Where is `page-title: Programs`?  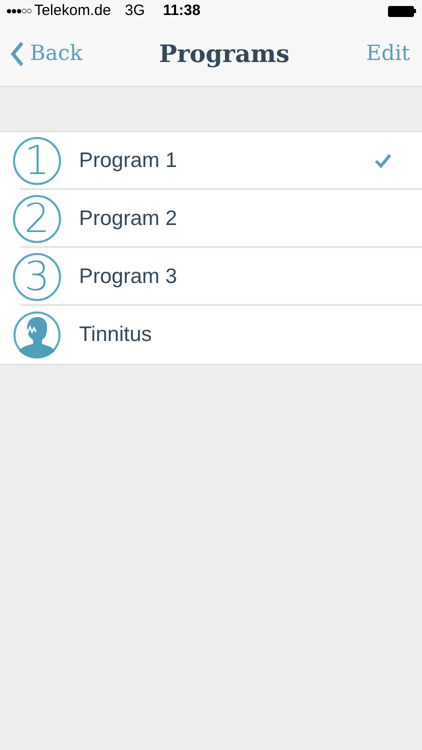 page-title: Programs is located at coordinates (224, 54).